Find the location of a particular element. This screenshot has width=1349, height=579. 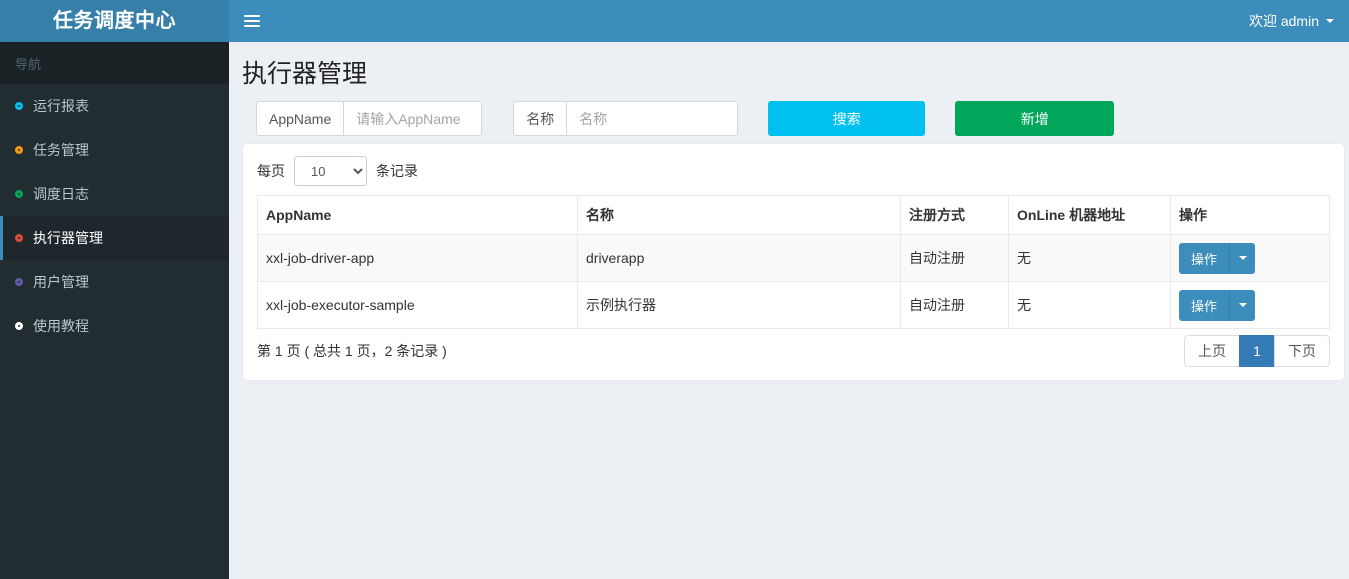

filter-row: AppName 名称 搜索 新增 is located at coordinates (800, 118).